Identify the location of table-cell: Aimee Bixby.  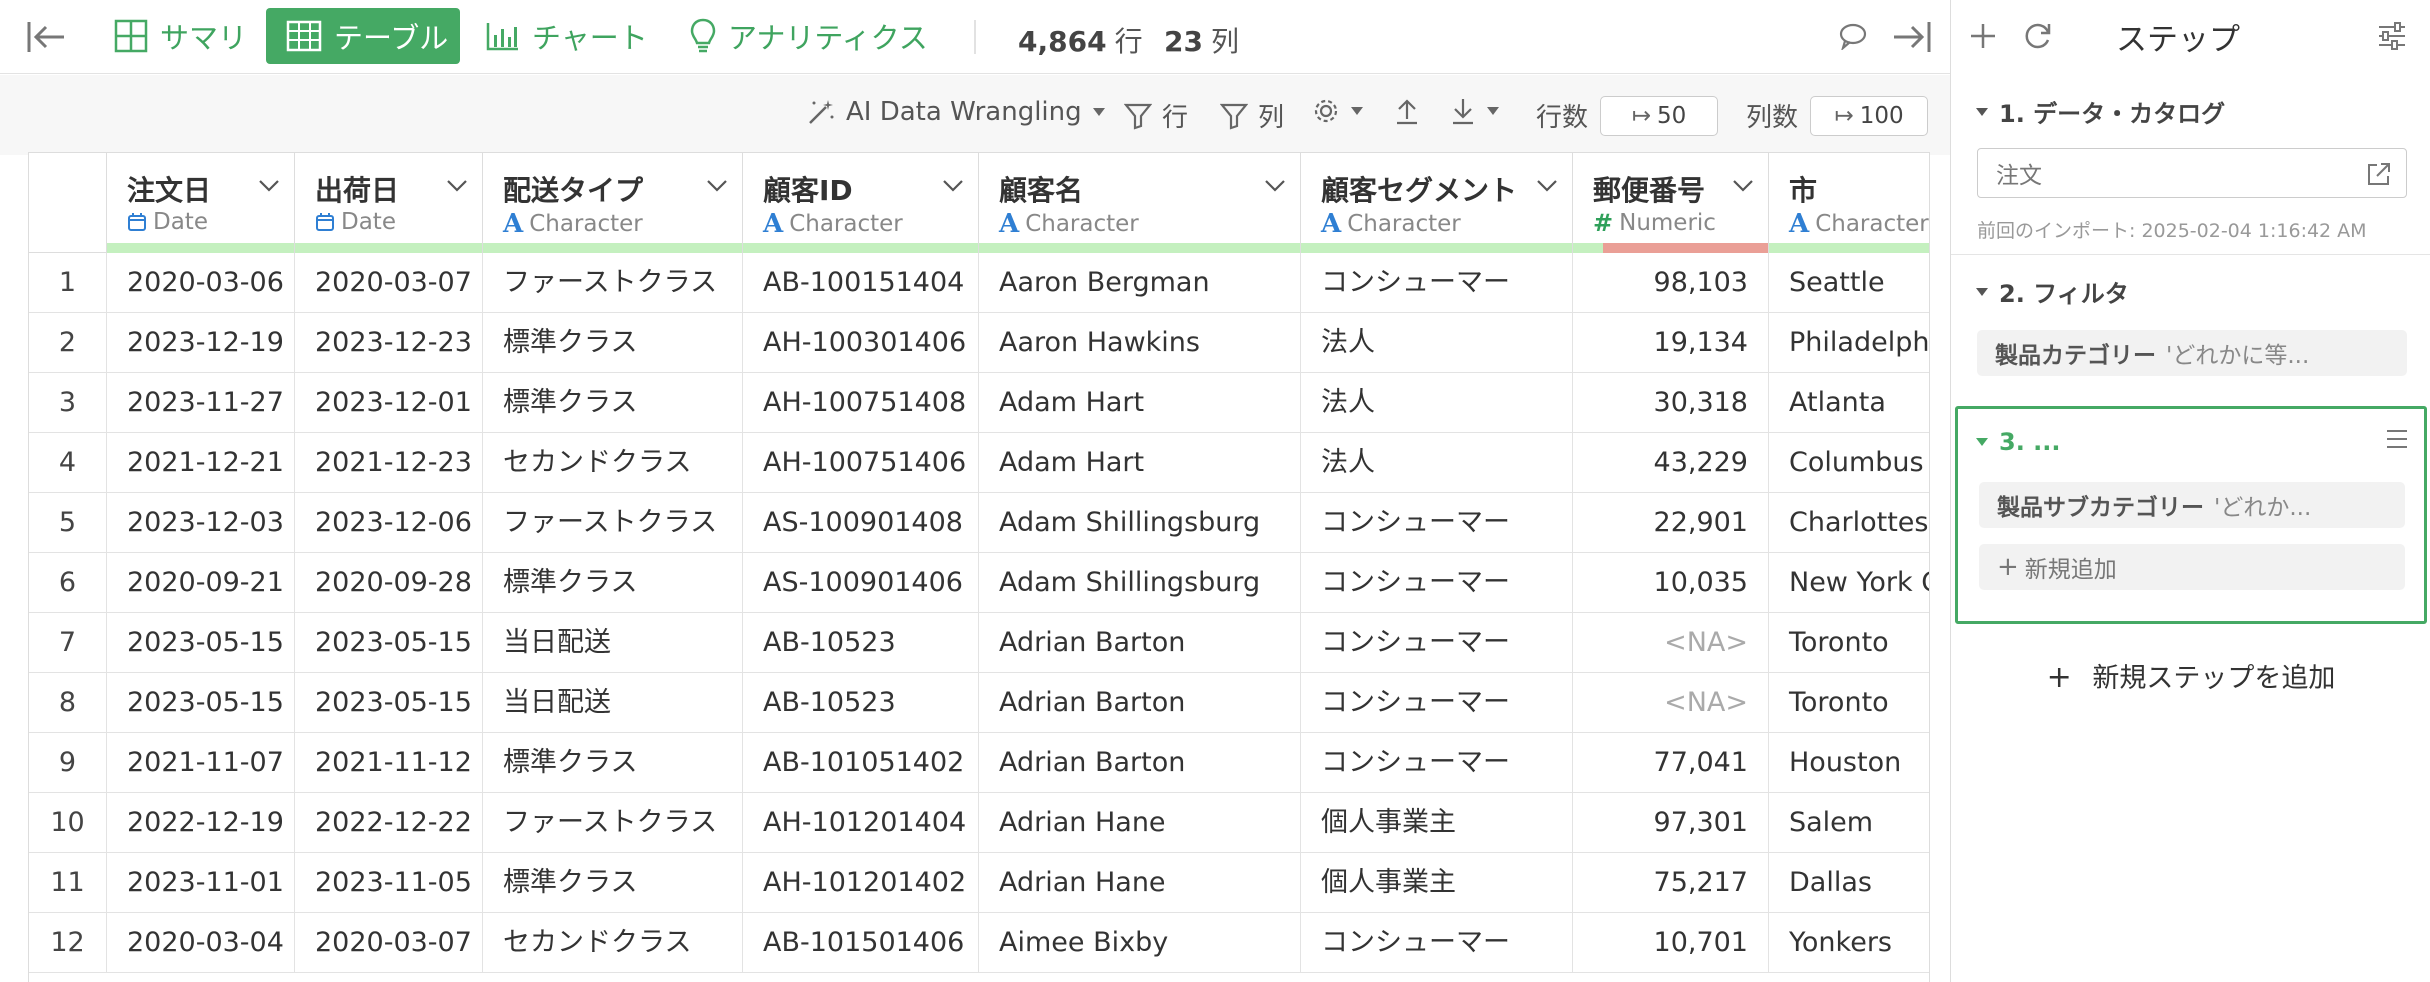
(1140, 943).